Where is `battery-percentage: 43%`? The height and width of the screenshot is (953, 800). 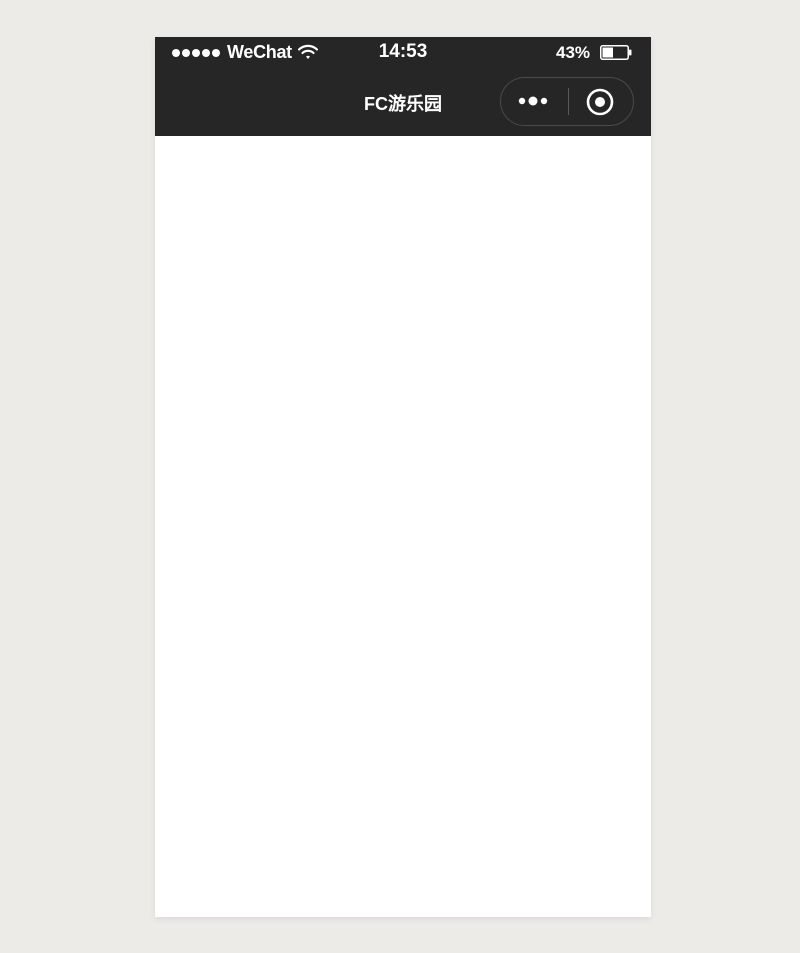
battery-percentage: 43% is located at coordinates (573, 52).